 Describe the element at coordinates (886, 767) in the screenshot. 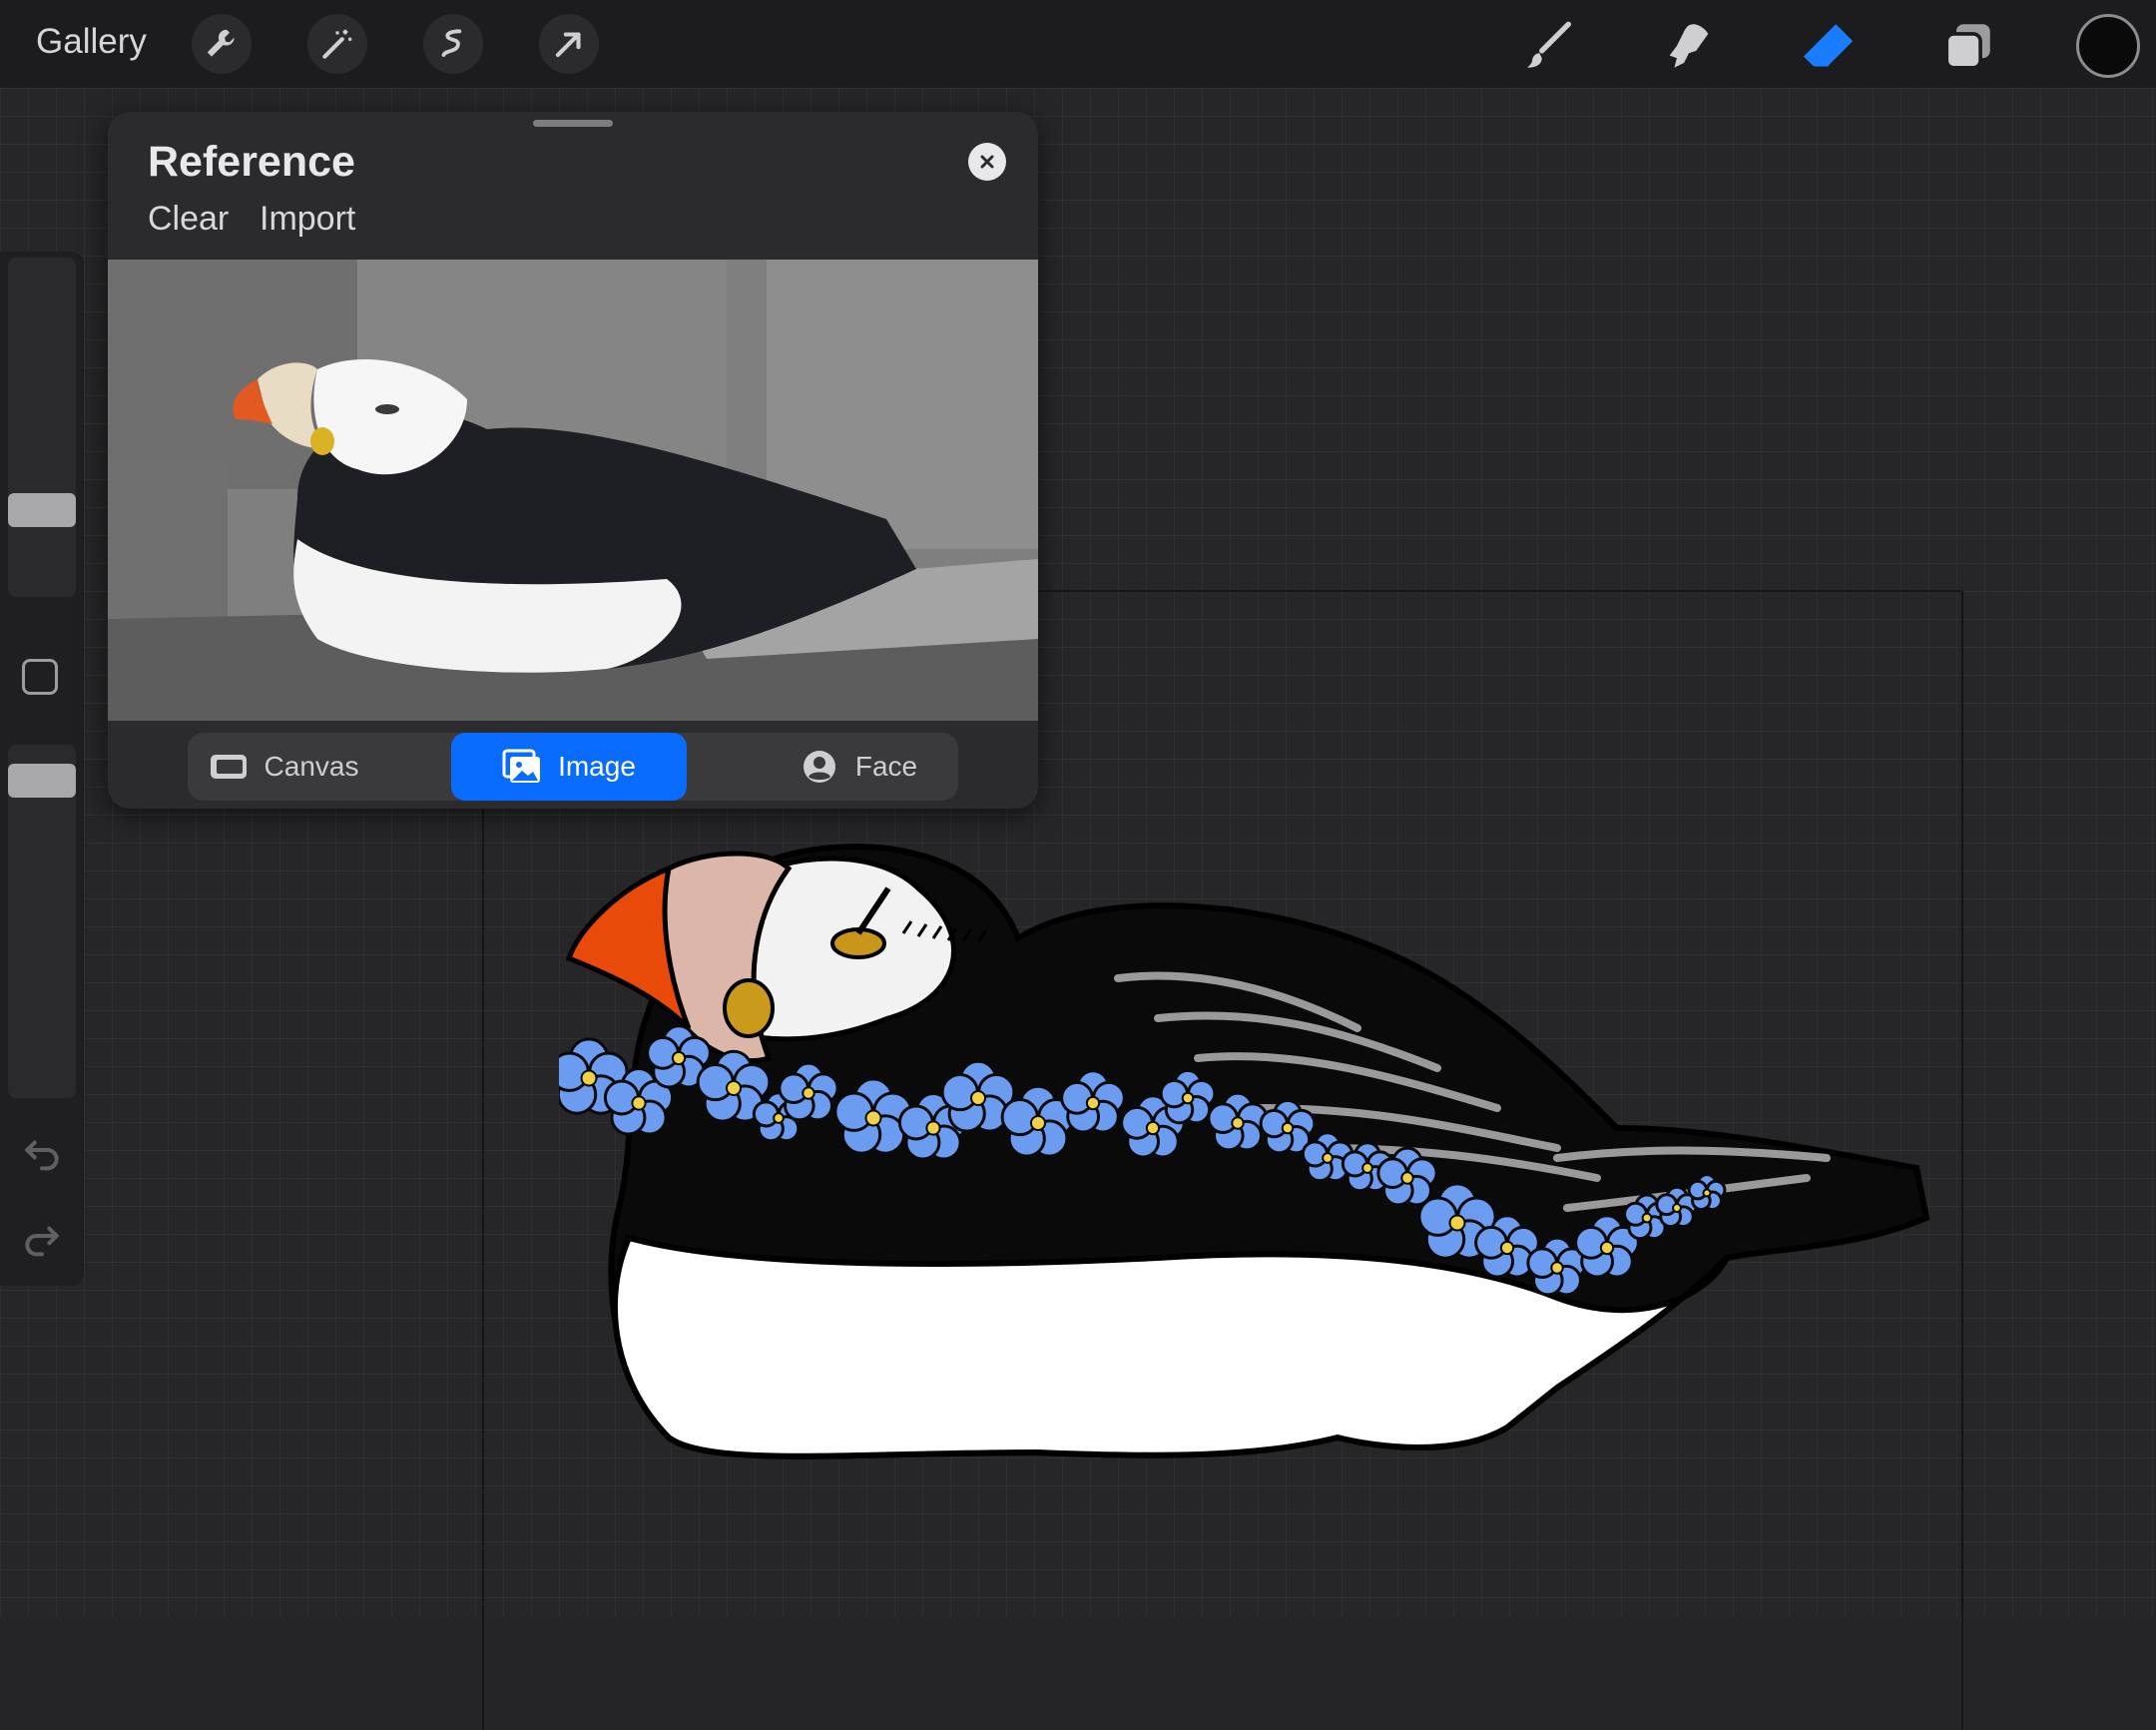

I see `tab-label: Face` at that location.